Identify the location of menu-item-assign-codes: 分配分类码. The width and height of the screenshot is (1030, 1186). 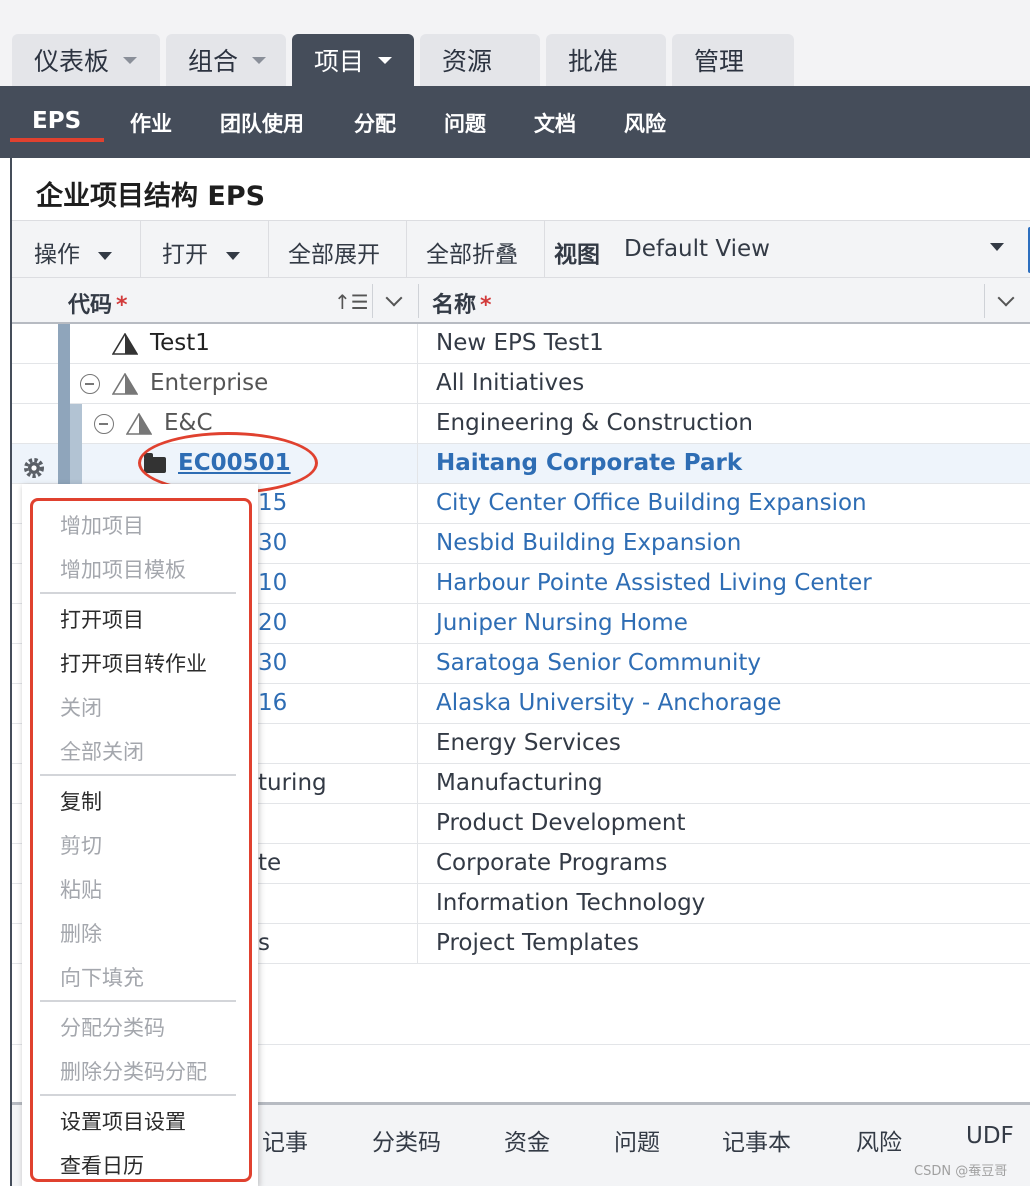
(112, 1027).